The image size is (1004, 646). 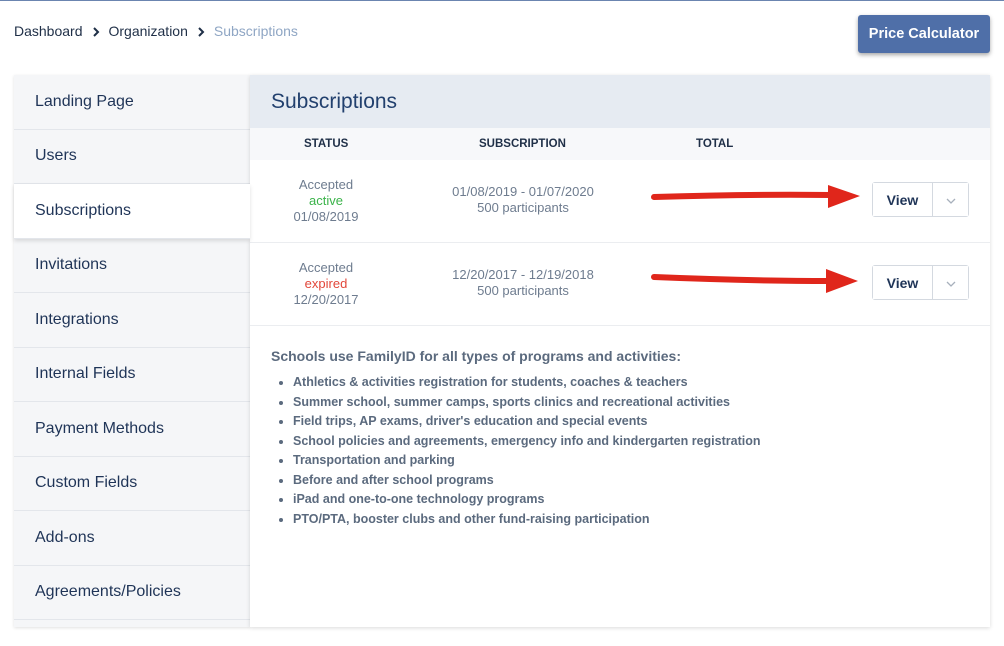 I want to click on sidebar-item-invitations: Invitations, so click(x=132, y=265).